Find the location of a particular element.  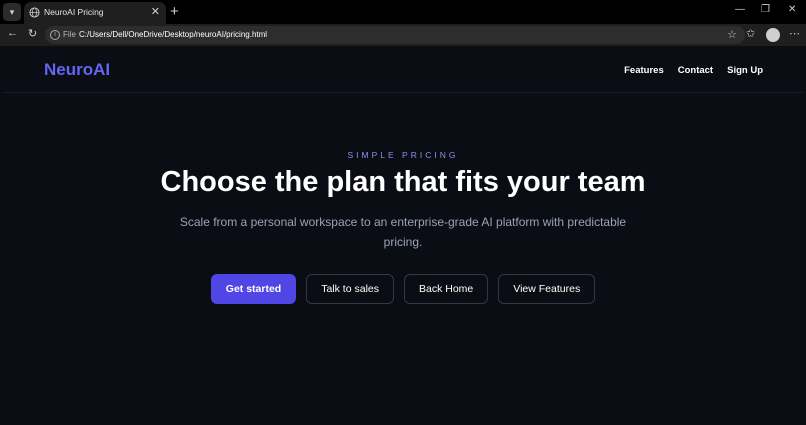

site-nav: Features Contact Sign Up is located at coordinates (693, 70).